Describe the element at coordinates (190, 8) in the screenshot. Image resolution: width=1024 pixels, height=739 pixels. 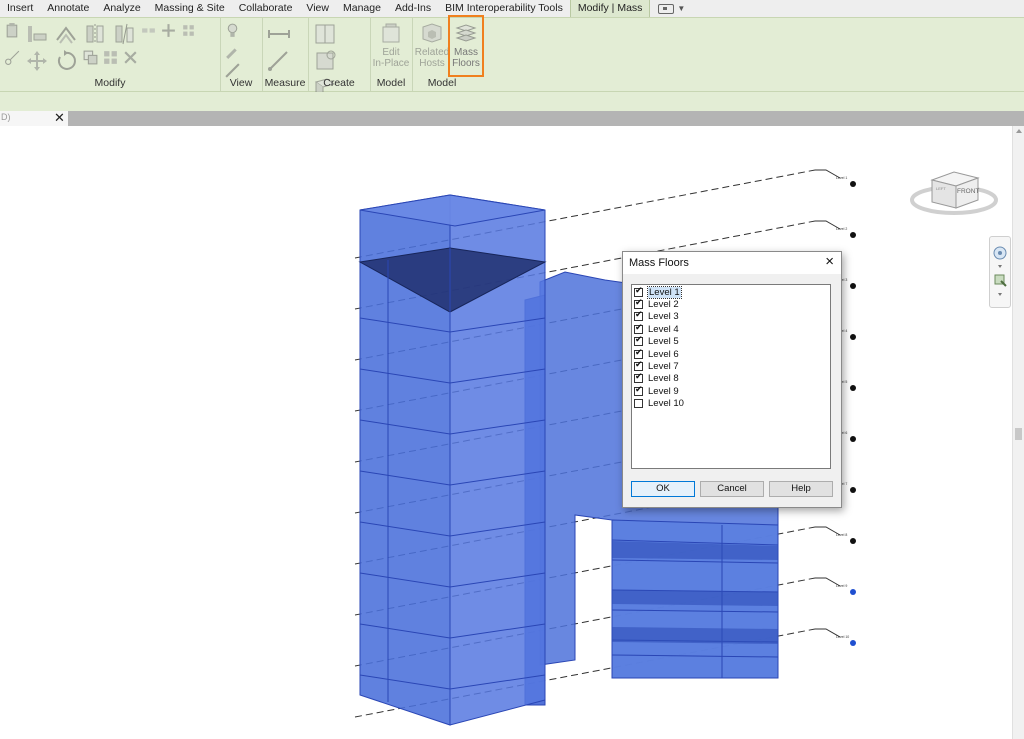
I see `tab-massing-site: Massing & Site` at that location.